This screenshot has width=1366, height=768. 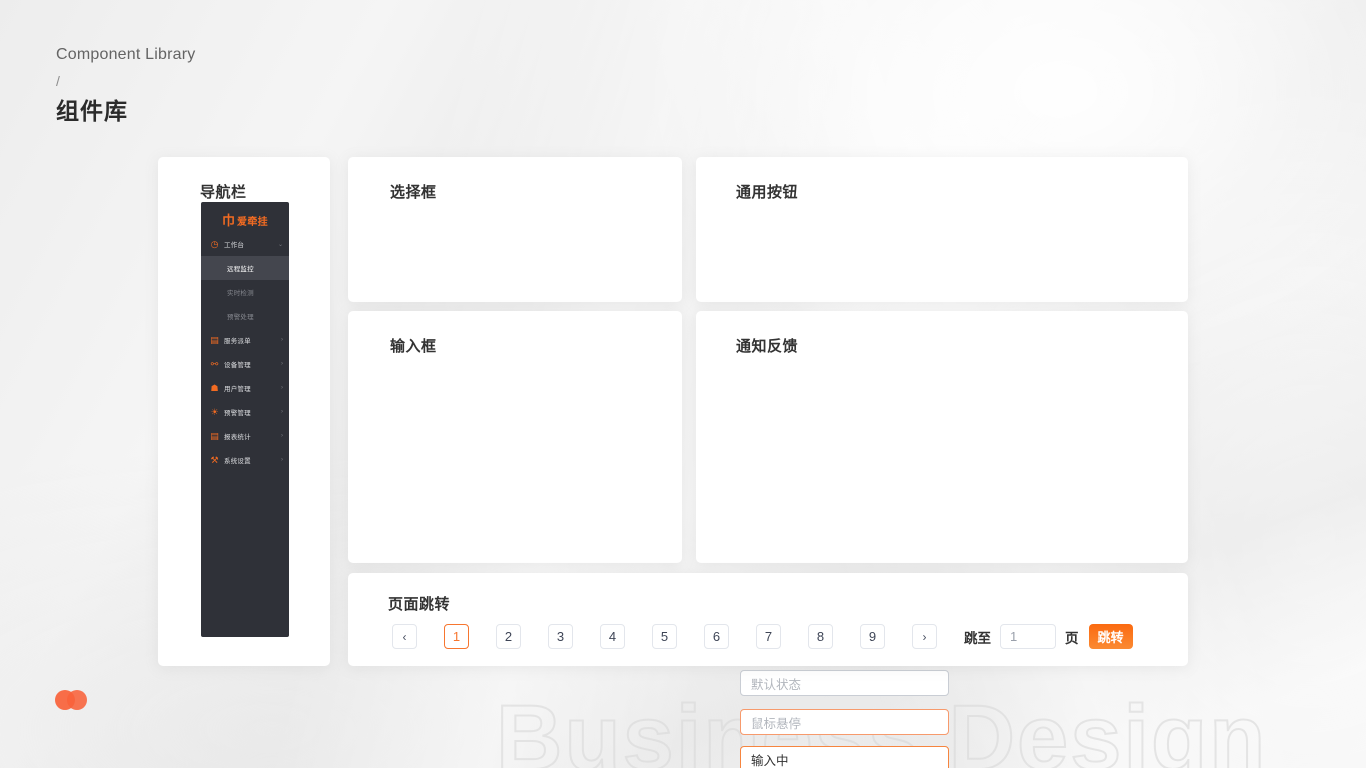 What do you see at coordinates (942, 437) in the screenshot?
I see `notify-card: 通知反馈 ! 新消息提示 ✓ 成功提示 ⚠ 警告提示` at bounding box center [942, 437].